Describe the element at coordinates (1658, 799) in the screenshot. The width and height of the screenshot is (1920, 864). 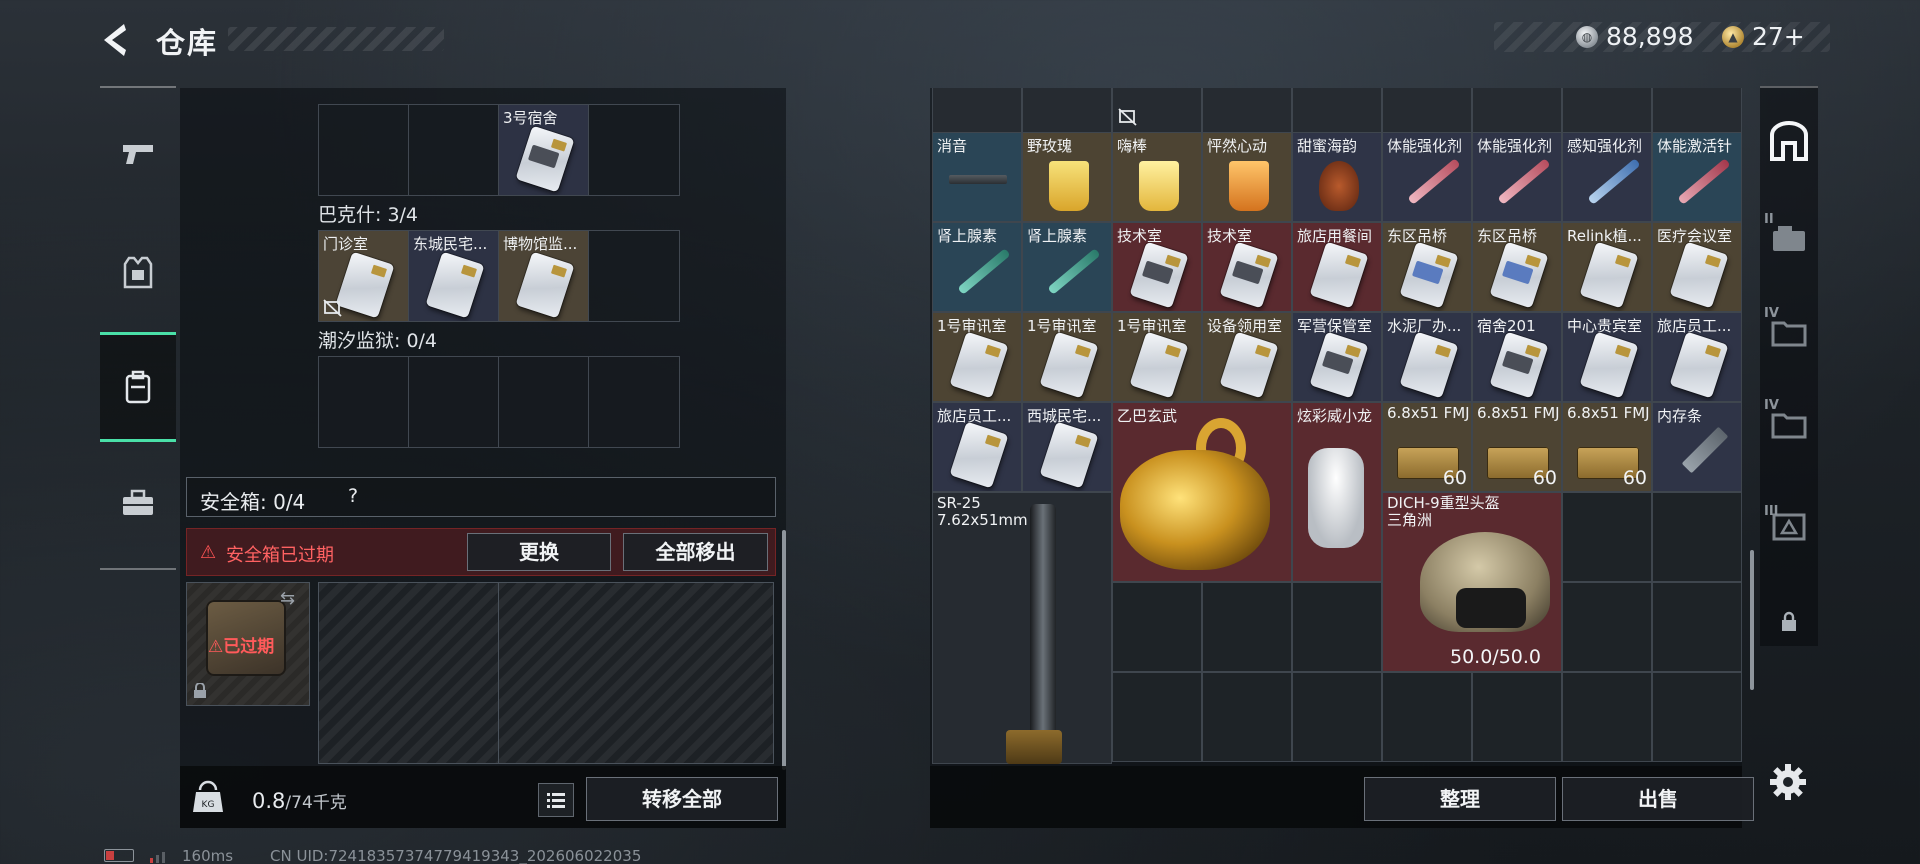
I see `sell-button: 出售` at that location.